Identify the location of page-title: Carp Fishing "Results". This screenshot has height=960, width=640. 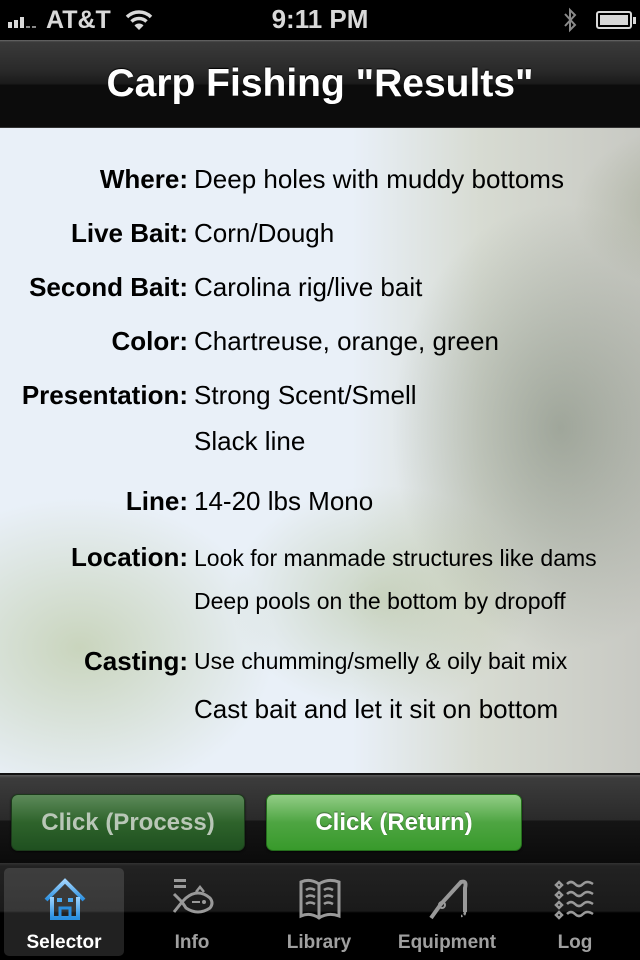
(320, 83).